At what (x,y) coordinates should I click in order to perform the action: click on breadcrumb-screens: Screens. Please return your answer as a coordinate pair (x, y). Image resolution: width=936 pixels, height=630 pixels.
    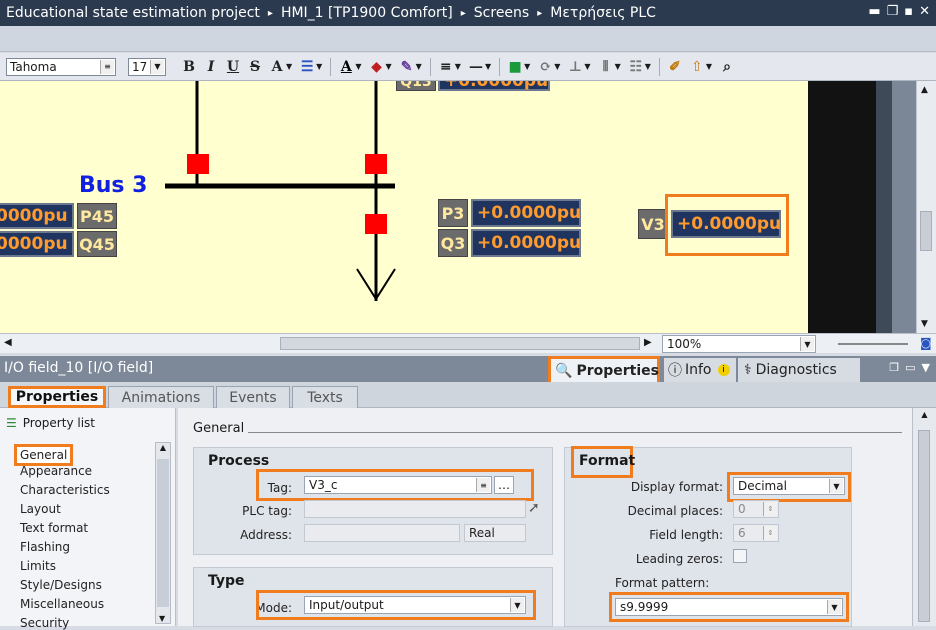
    Looking at the image, I should click on (501, 13).